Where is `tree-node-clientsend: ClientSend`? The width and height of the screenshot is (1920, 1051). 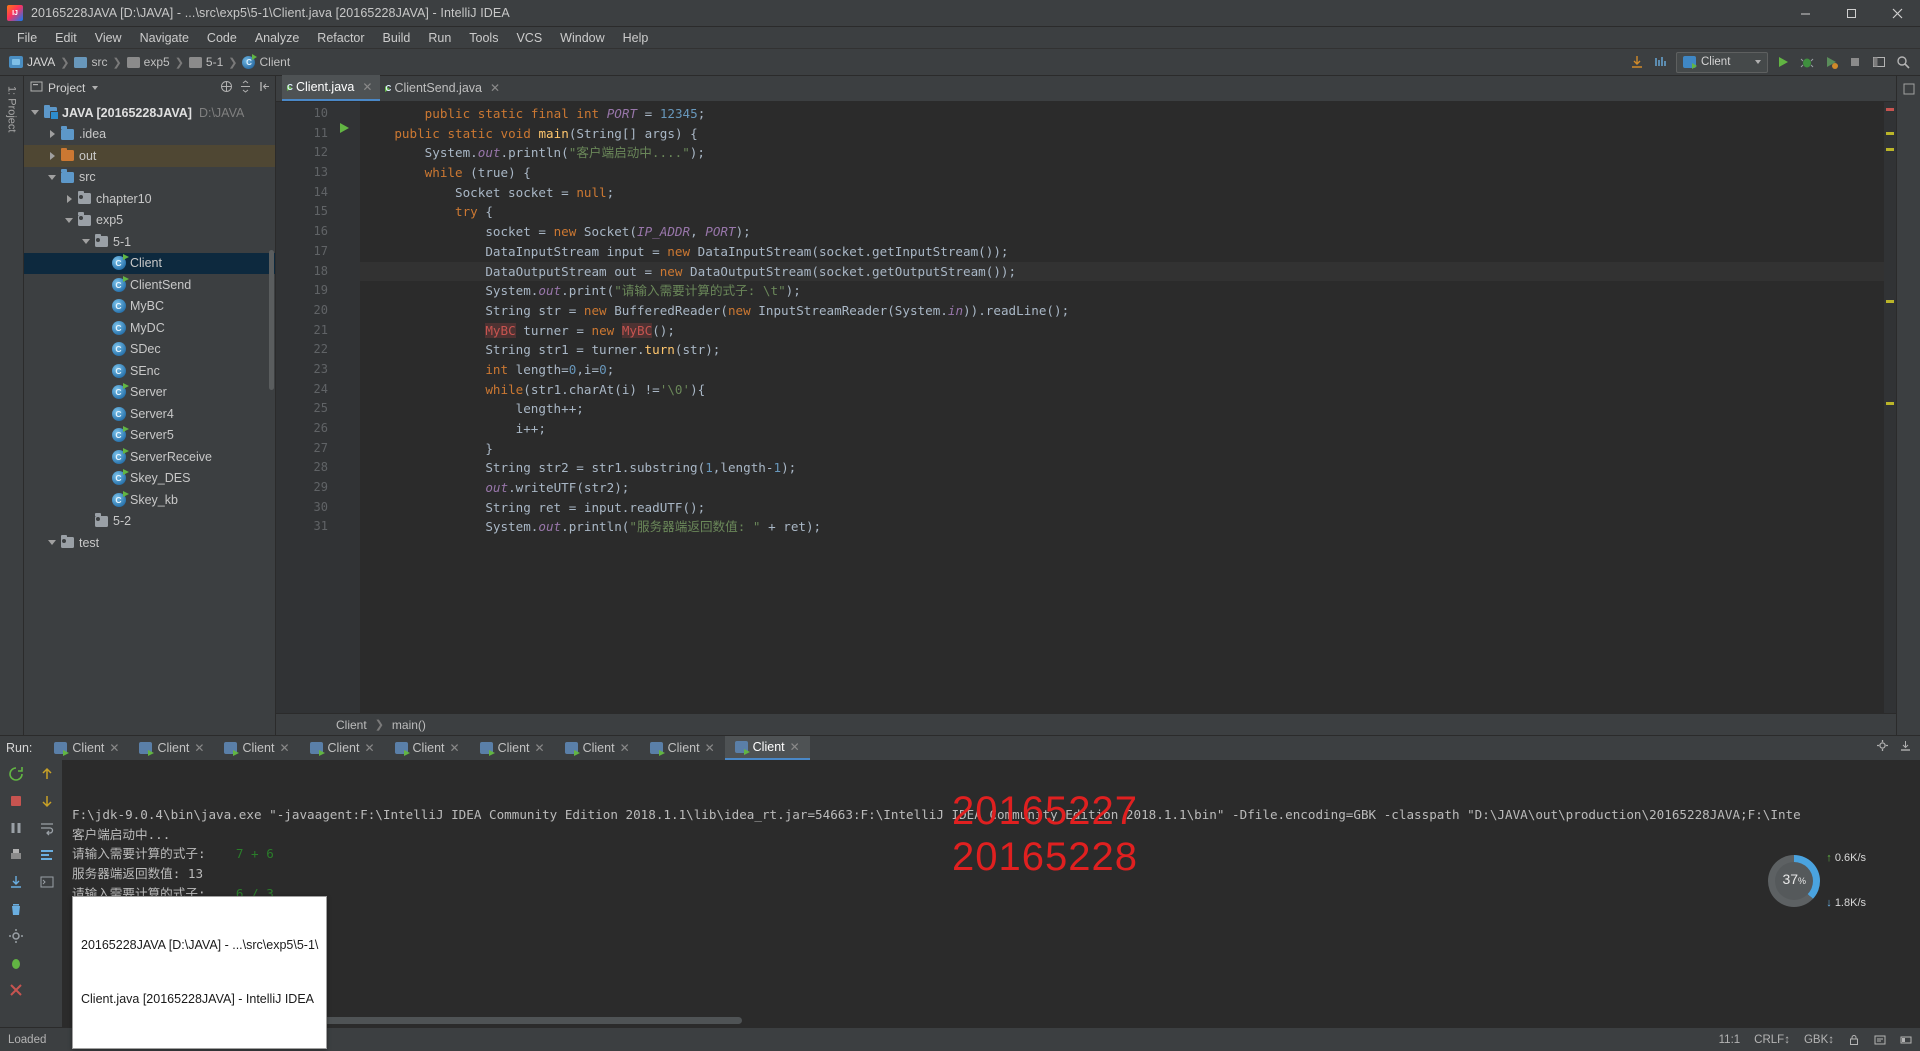 tree-node-clientsend: ClientSend is located at coordinates (149, 285).